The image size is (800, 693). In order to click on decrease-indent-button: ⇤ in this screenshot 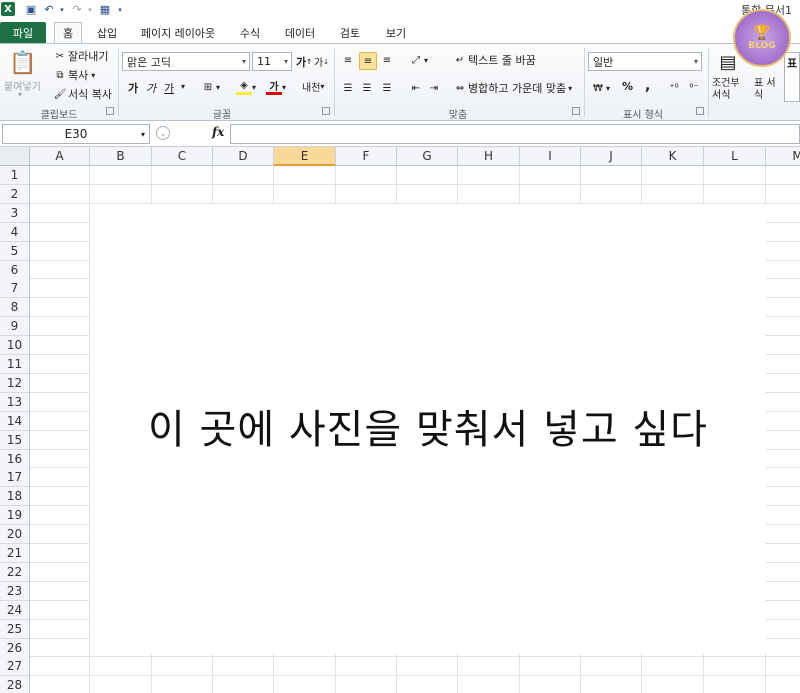, I will do `click(416, 88)`.